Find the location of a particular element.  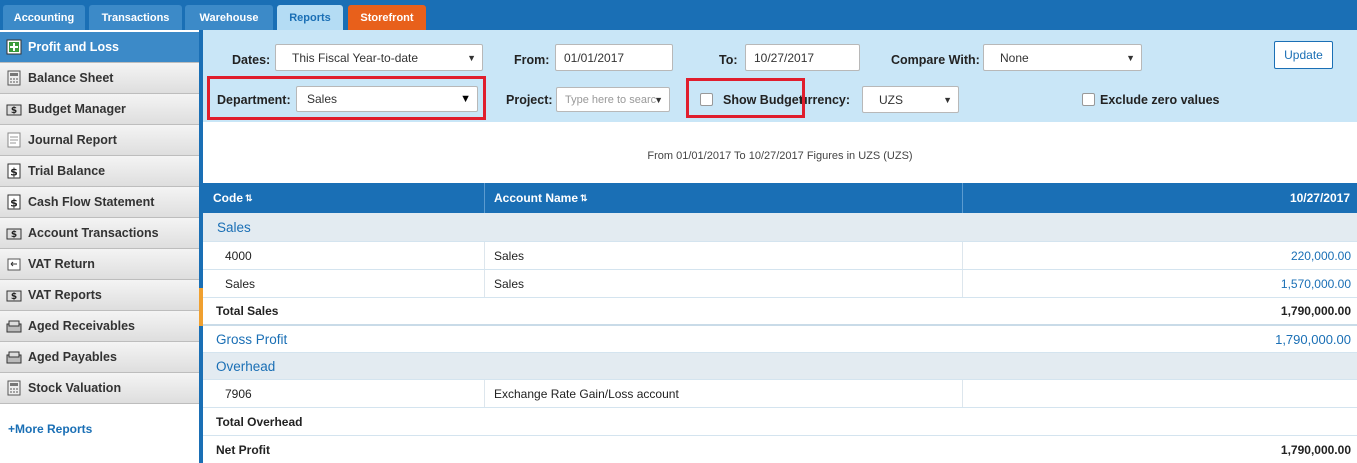

currency-value: UZS is located at coordinates (891, 99).